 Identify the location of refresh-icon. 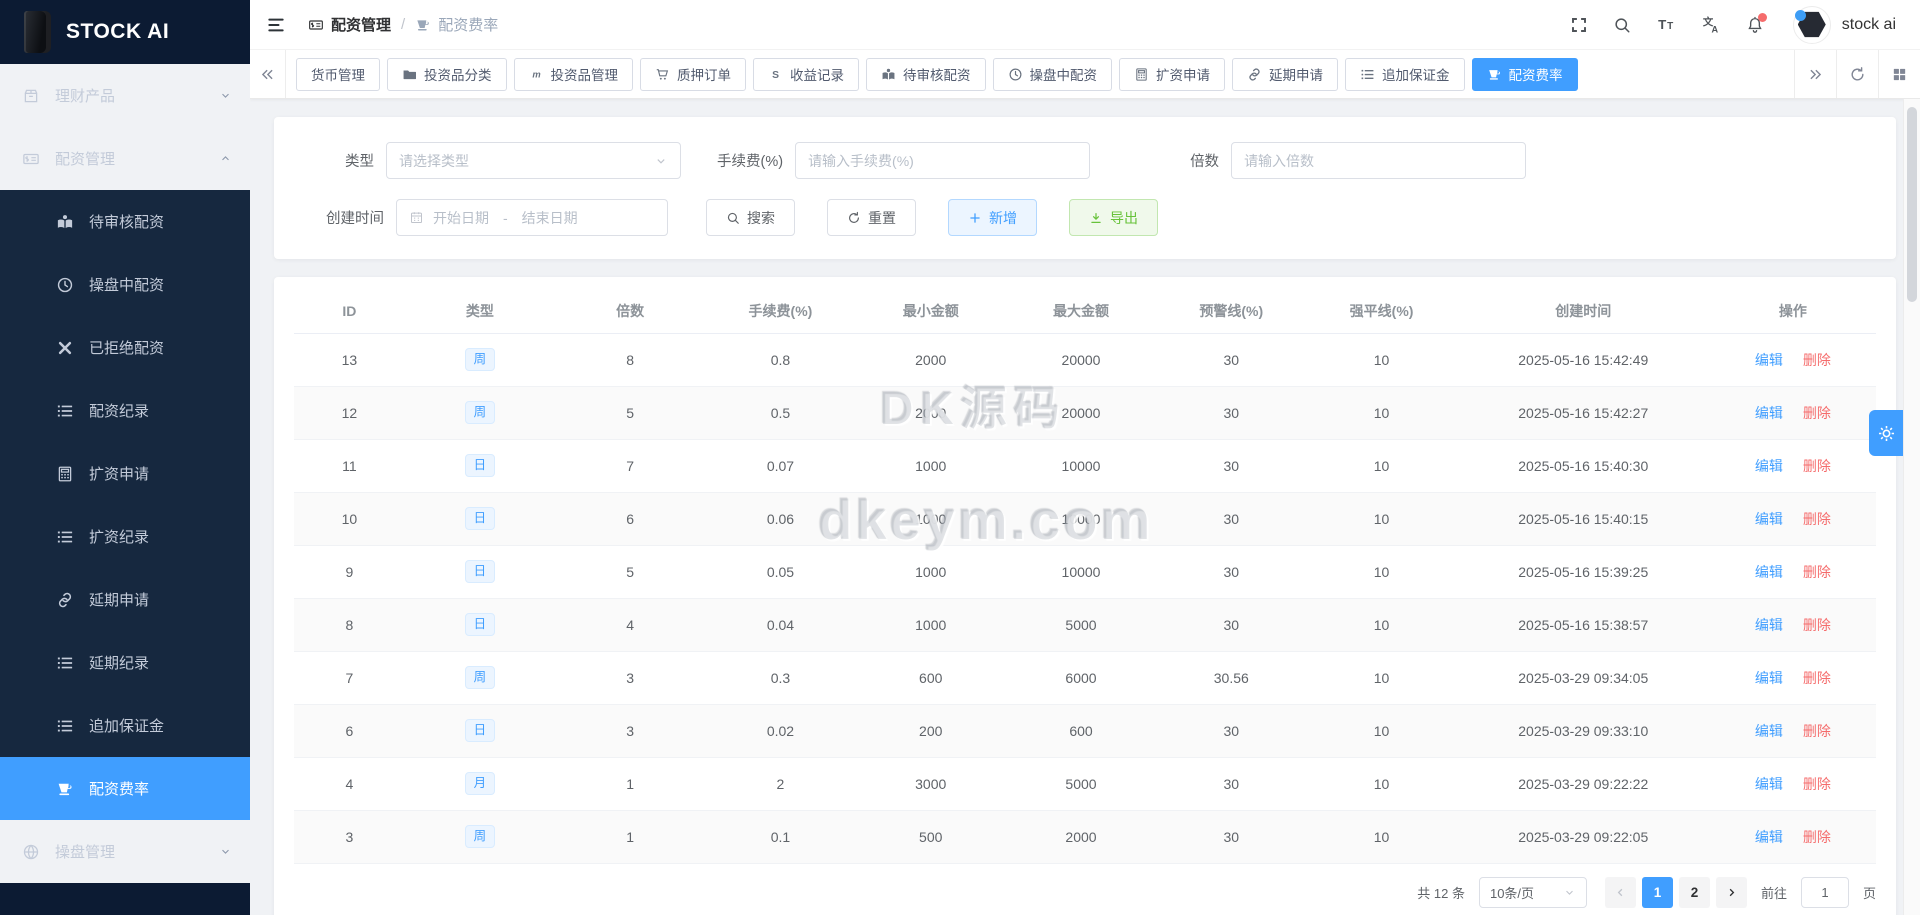
(854, 218).